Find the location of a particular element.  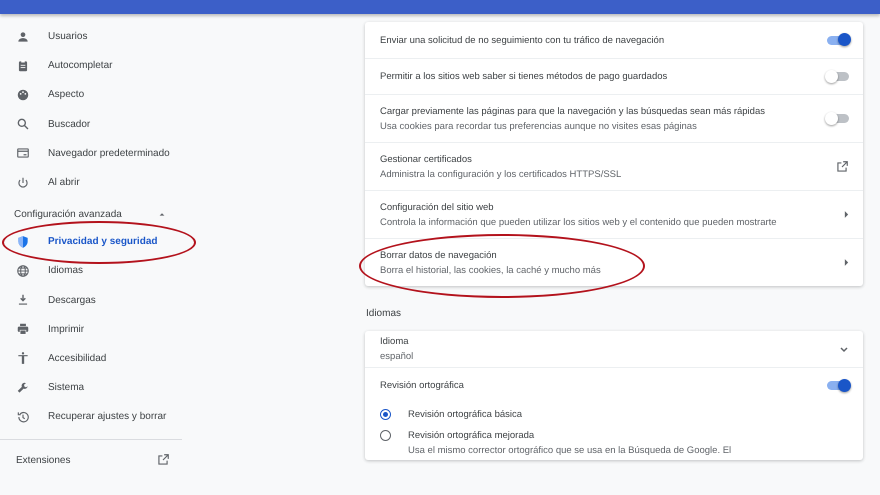

option-label: Revisión ortográfica mejorada is located at coordinates (472, 435).